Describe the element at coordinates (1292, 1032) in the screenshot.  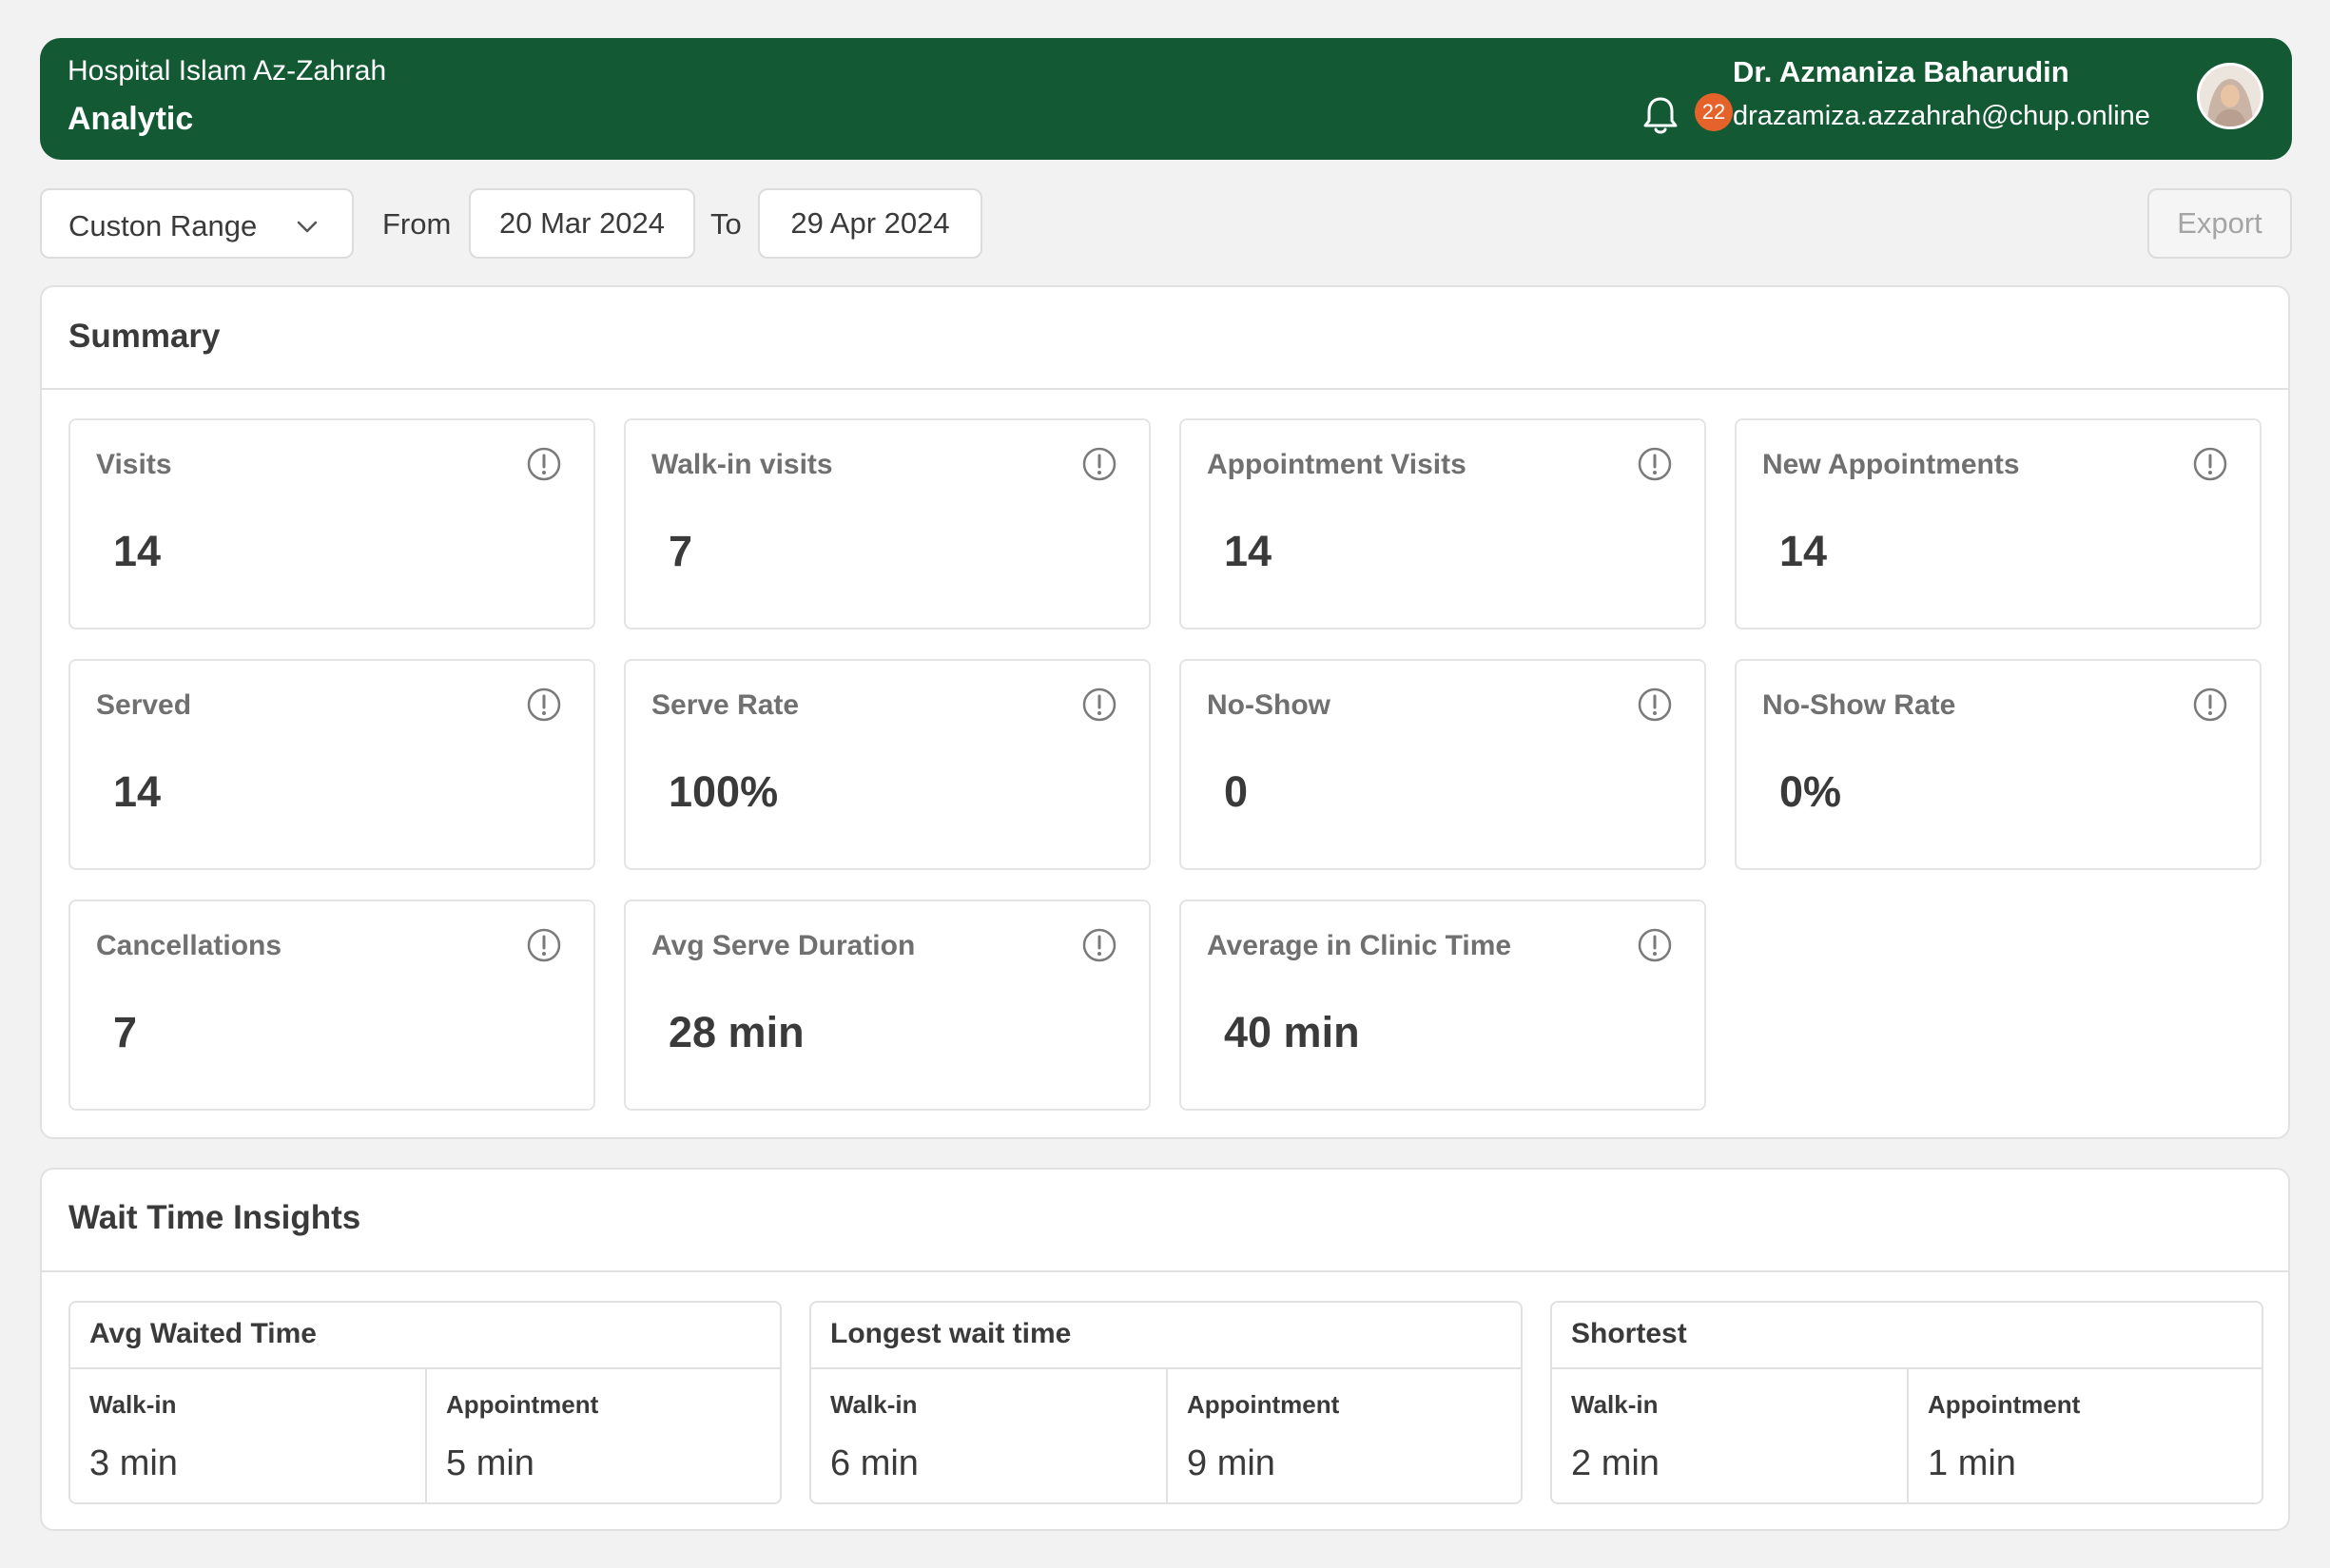
I see `metric-value: 40 min` at that location.